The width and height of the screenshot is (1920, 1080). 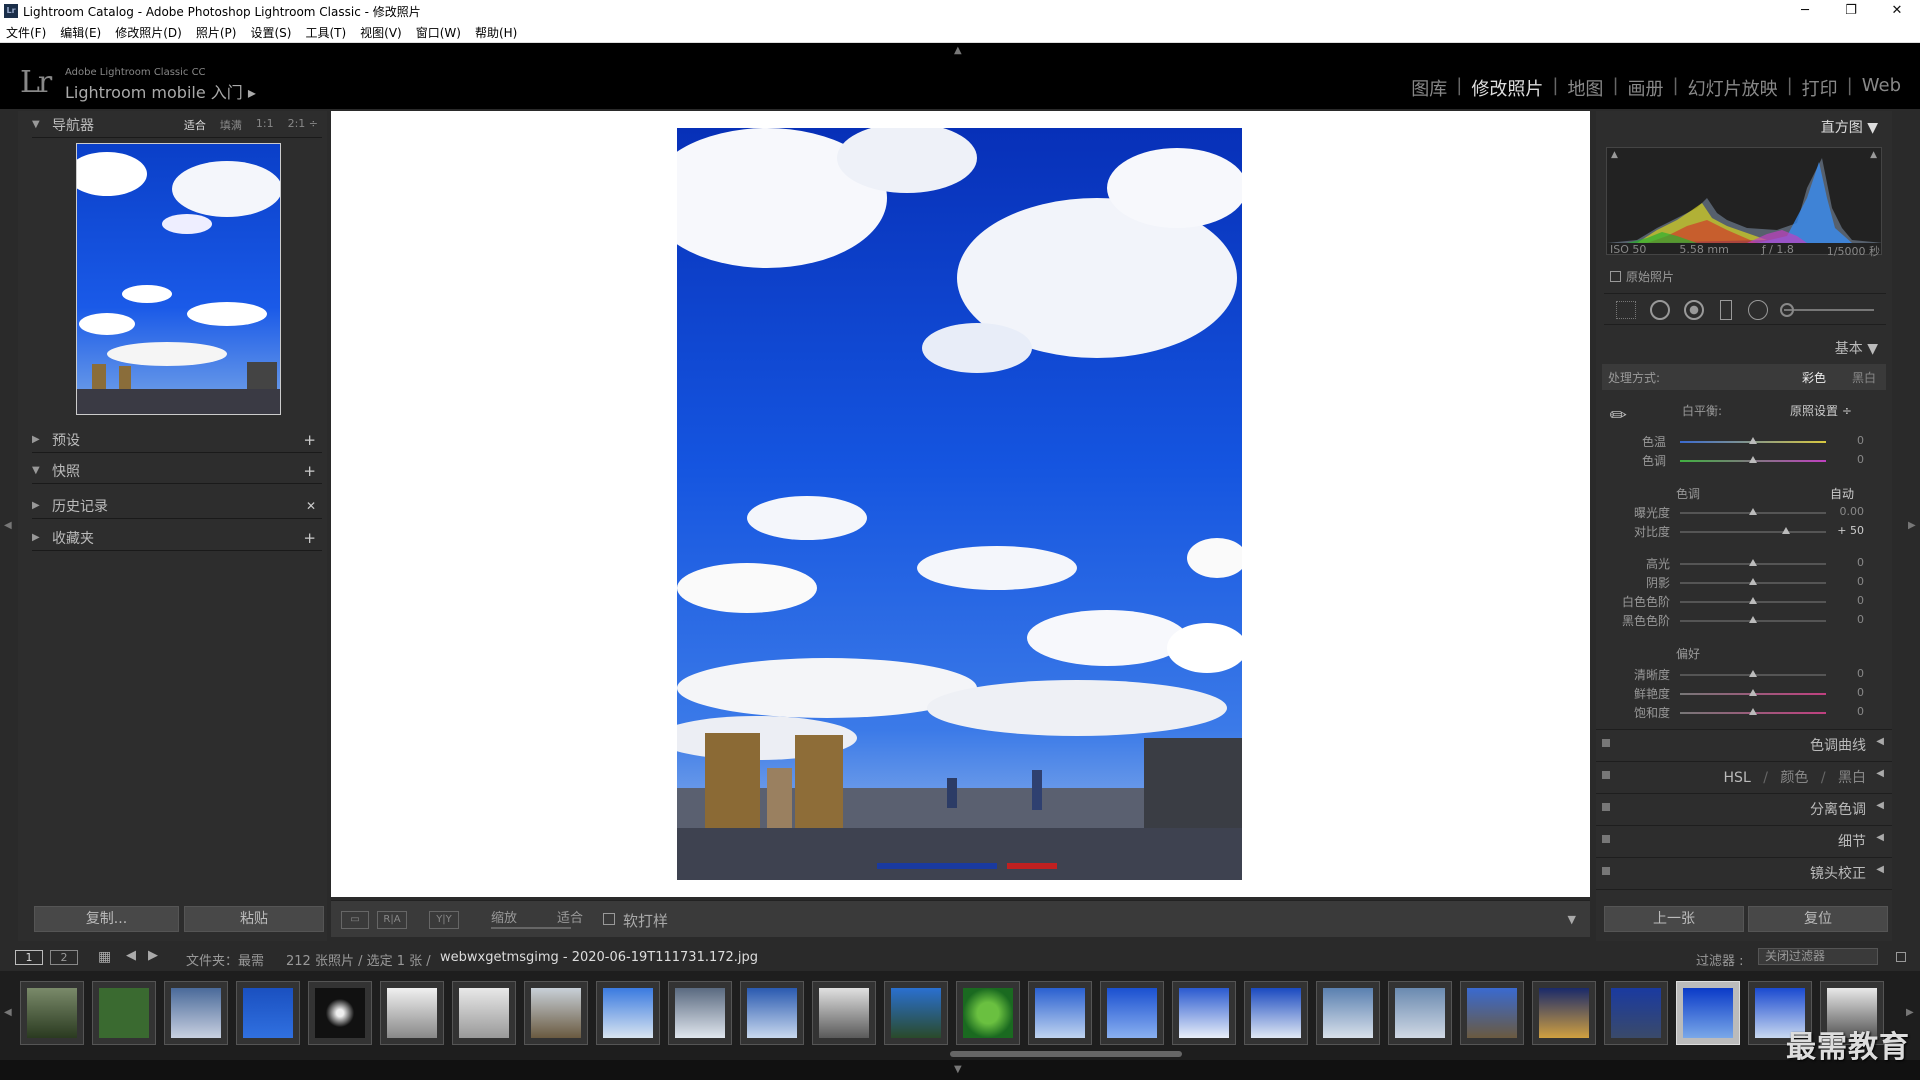 I want to click on snapshots-header: ▼ 快照 +, so click(x=177, y=471).